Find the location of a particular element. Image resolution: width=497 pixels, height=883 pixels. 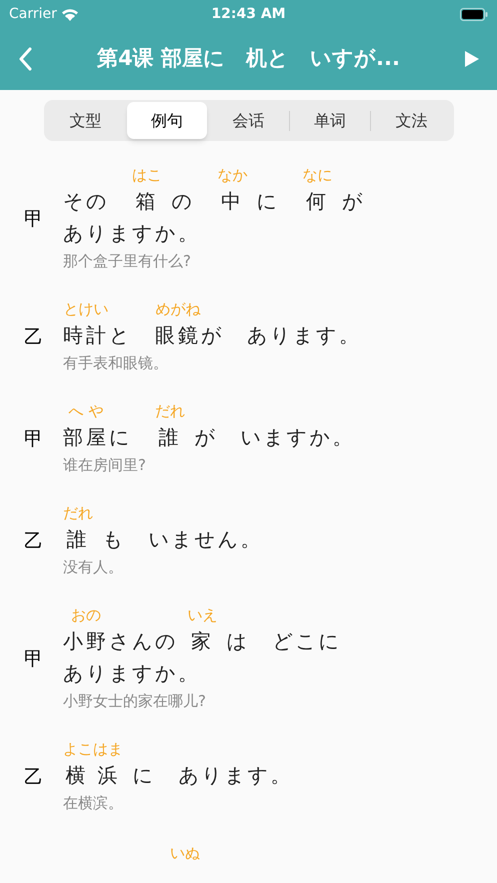

back-icon is located at coordinates (25, 59).